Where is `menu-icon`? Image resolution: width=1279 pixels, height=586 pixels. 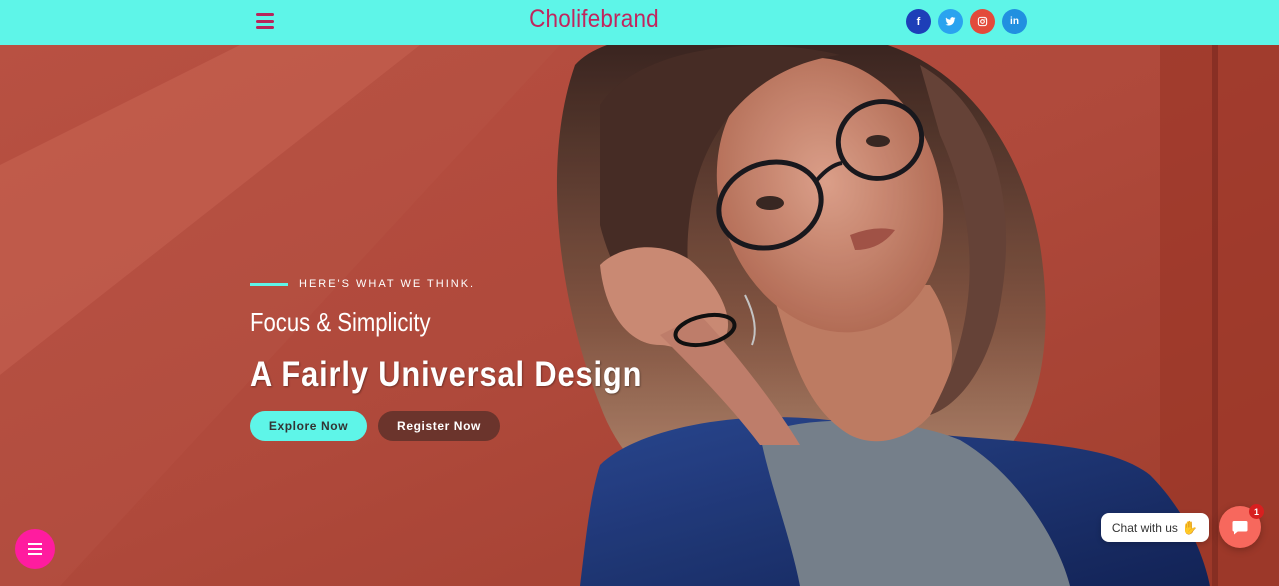
menu-icon is located at coordinates (35, 544).